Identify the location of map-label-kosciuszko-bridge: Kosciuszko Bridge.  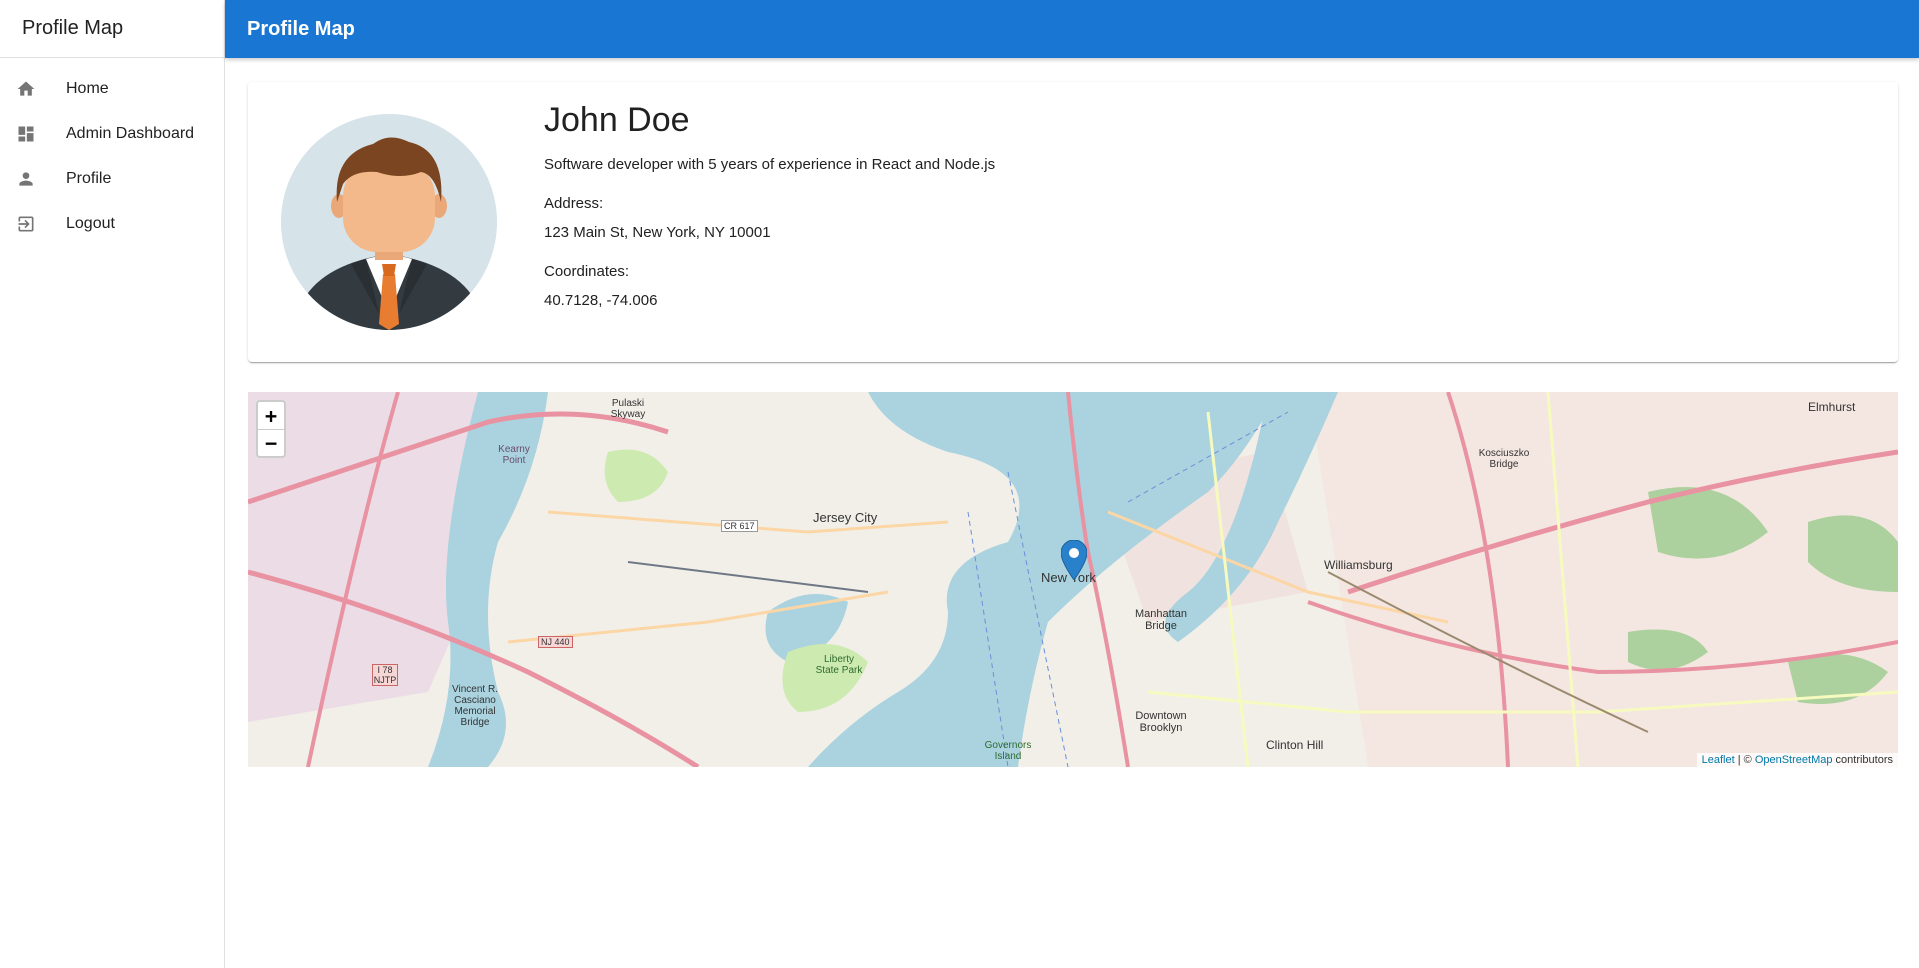
(1504, 459).